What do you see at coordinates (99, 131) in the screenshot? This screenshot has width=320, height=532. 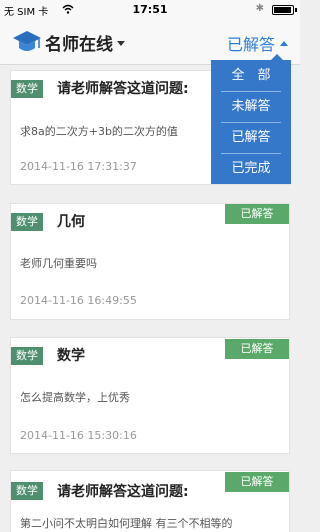 I see `question-body: 求8a的二次方+3b的二次方的值` at bounding box center [99, 131].